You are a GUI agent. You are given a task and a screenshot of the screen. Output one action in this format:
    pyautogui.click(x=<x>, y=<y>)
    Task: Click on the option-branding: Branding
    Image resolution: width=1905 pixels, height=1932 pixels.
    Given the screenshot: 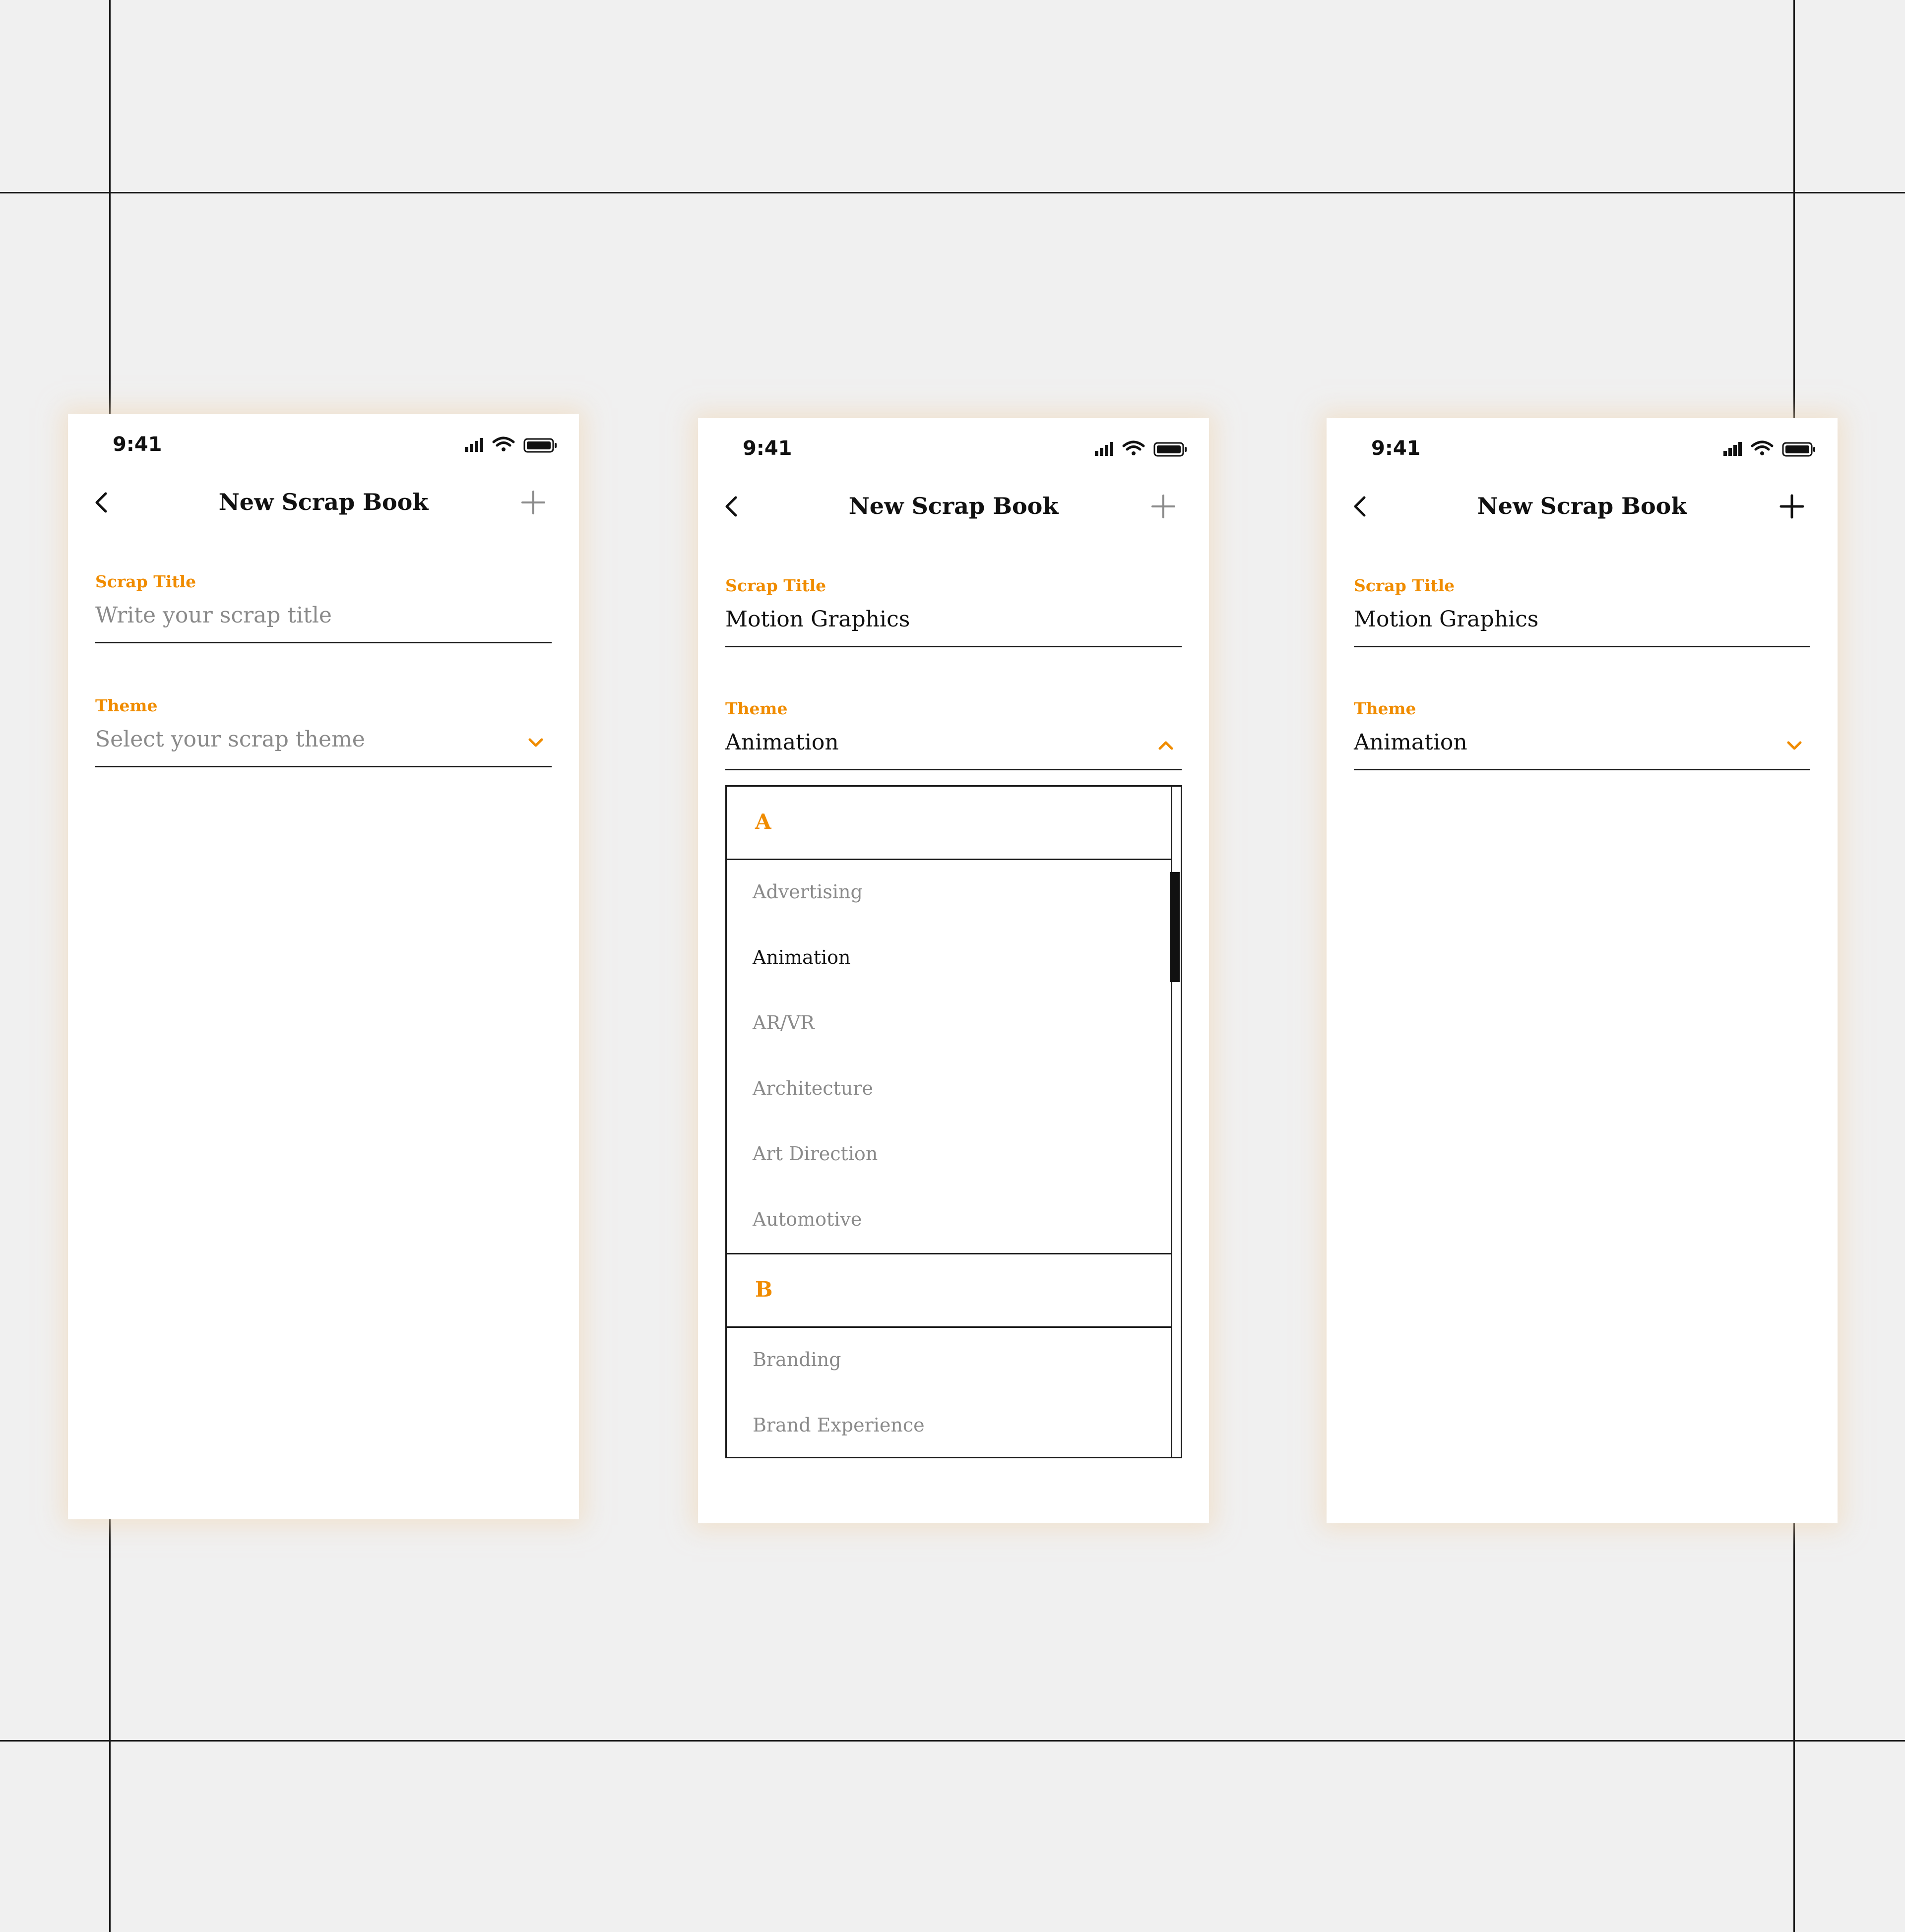 What is the action you would take?
    pyautogui.click(x=949, y=1361)
    